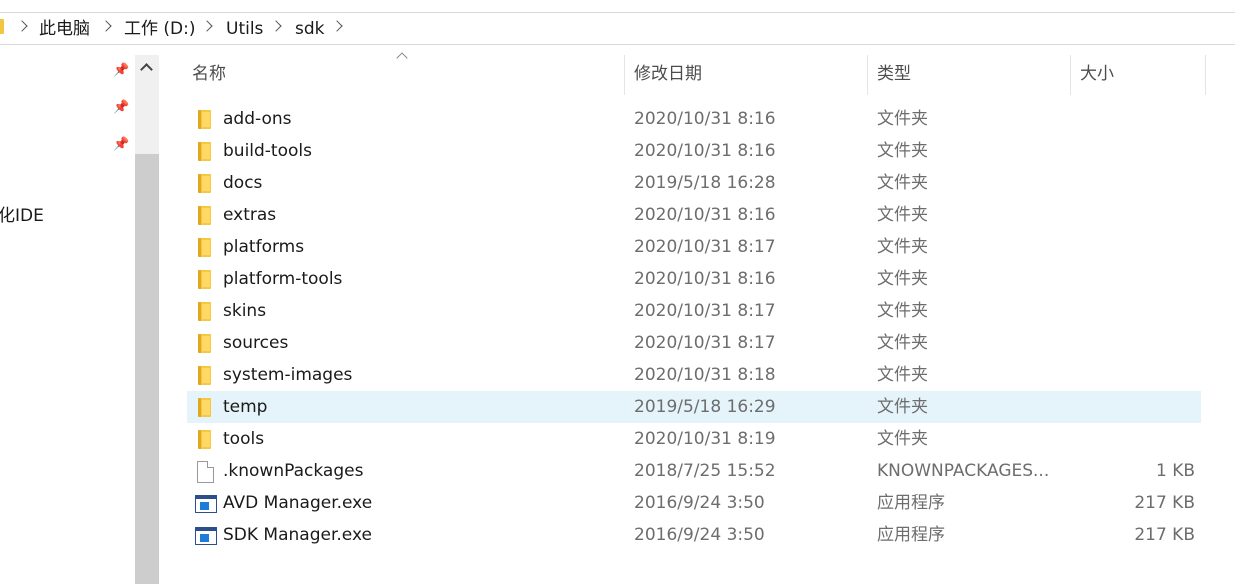 The image size is (1235, 584). Describe the element at coordinates (288, 375) in the screenshot. I see `file-name: system-images` at that location.